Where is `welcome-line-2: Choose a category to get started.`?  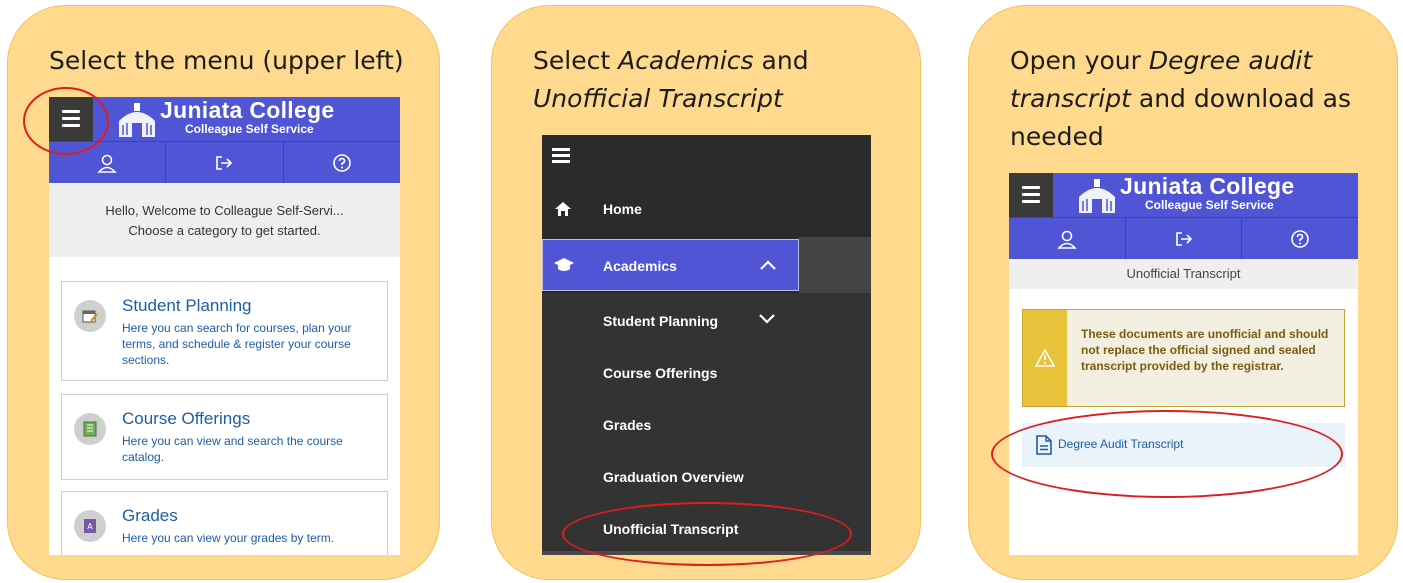 welcome-line-2: Choose a category to get started. is located at coordinates (224, 230).